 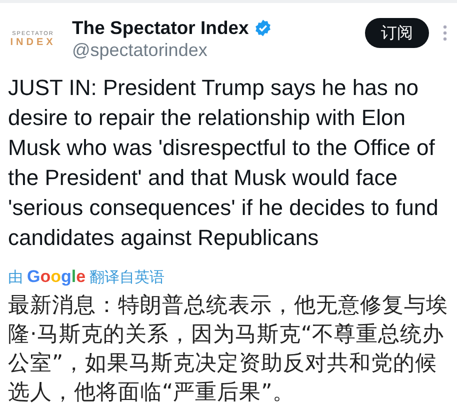 I want to click on translated-by-label: 由, so click(x=15, y=277).